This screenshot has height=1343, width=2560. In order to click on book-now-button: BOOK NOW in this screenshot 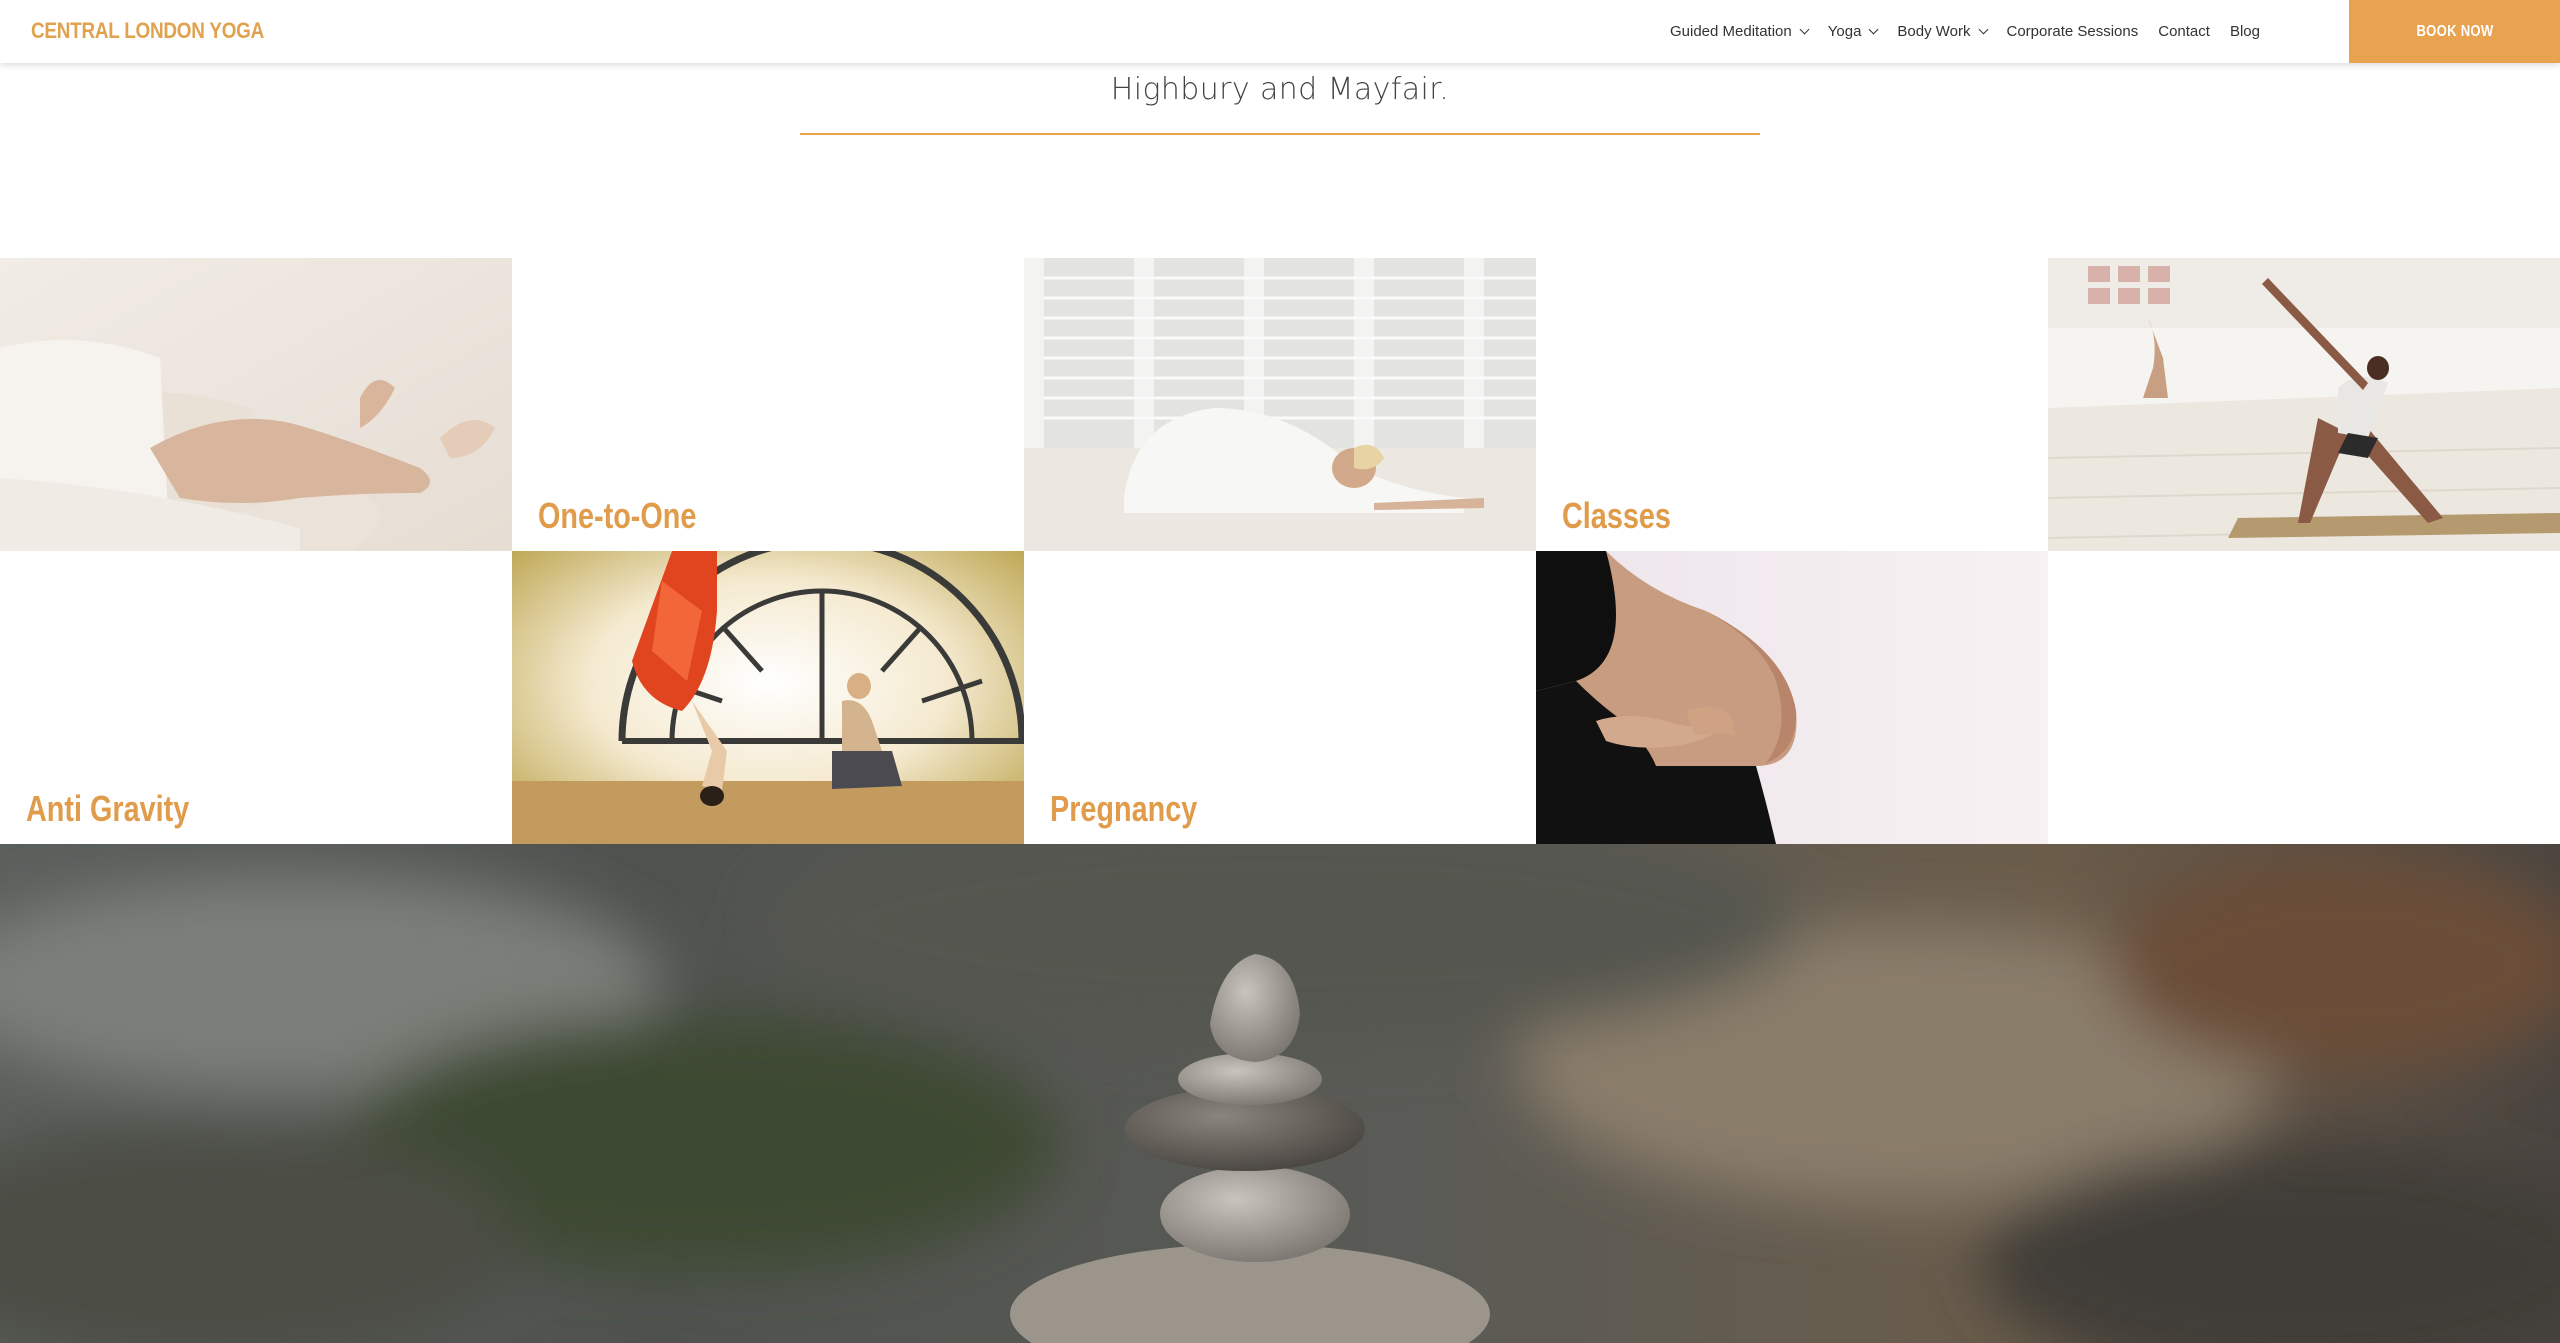, I will do `click(2454, 31)`.